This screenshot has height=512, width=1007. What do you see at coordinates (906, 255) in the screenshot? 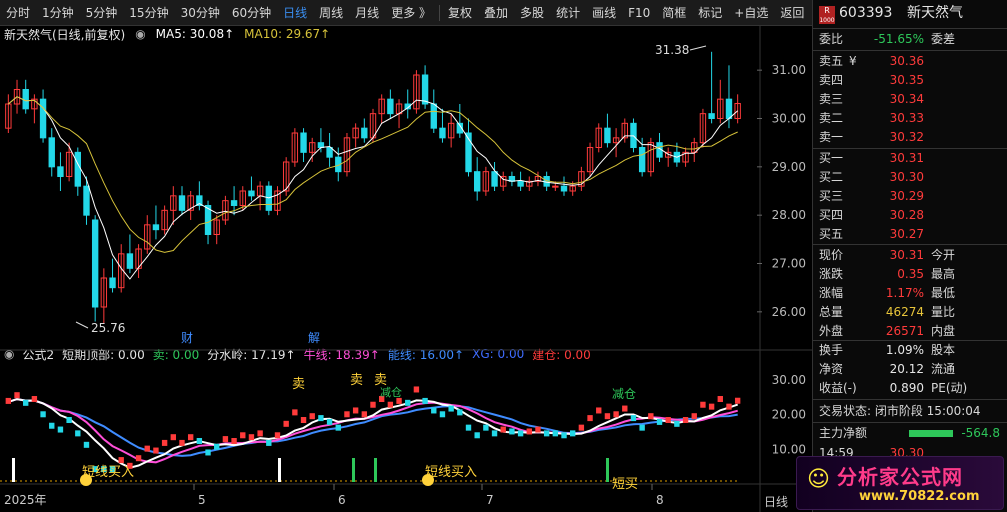
I see `stat-row-value: 30.31` at bounding box center [906, 255].